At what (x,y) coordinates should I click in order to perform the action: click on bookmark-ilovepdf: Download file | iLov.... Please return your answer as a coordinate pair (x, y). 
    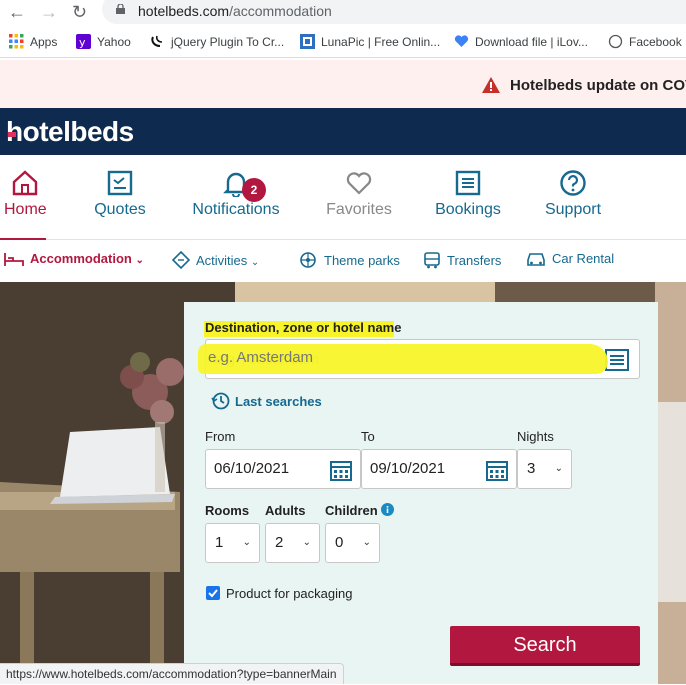
    Looking at the image, I should click on (521, 41).